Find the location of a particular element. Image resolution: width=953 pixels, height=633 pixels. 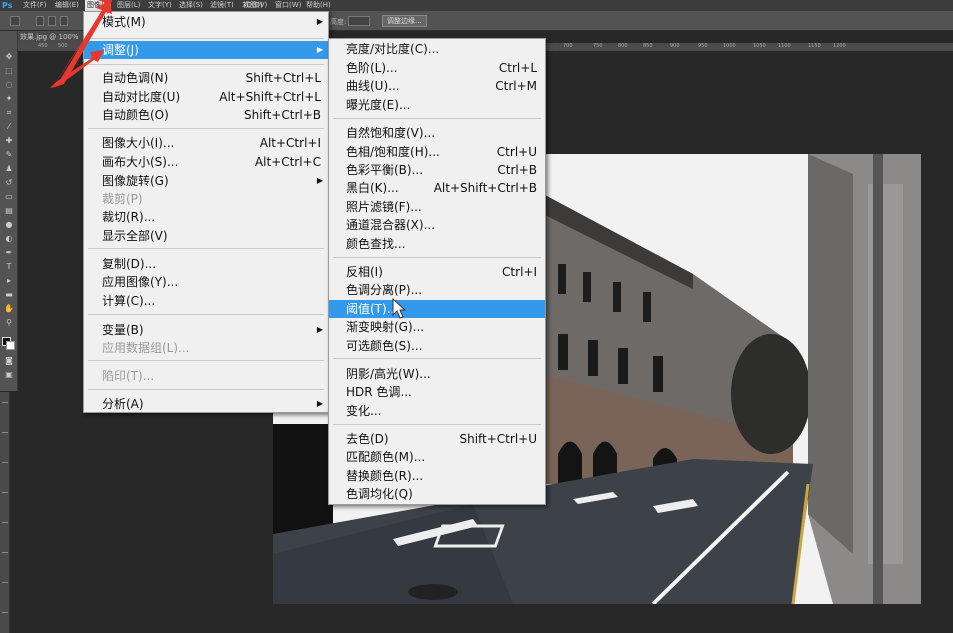

annotation-arrows is located at coordinates (81, 44).